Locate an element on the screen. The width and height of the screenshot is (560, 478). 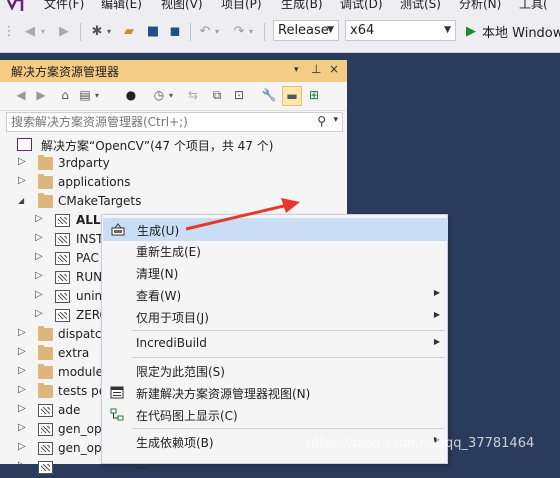
menu-item-rebuild: 重新生成(E) is located at coordinates (274, 250).